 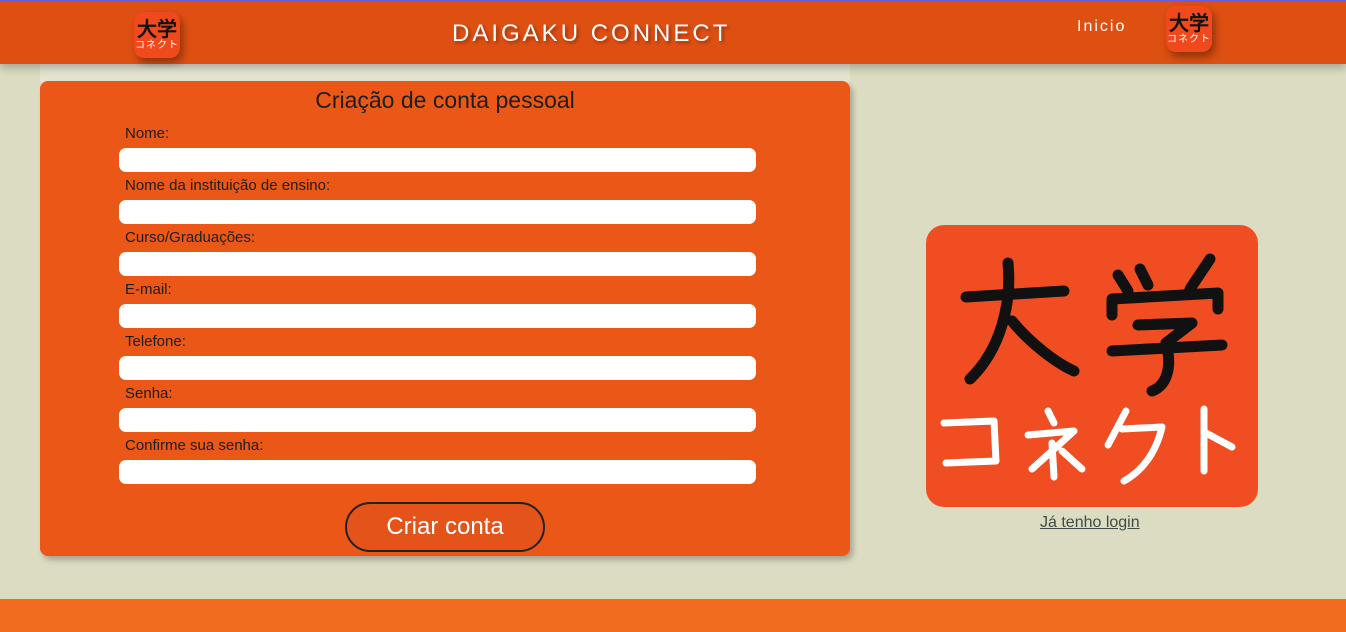 What do you see at coordinates (591, 33) in the screenshot?
I see `site-title: DAIGAKU CONNECT` at bounding box center [591, 33].